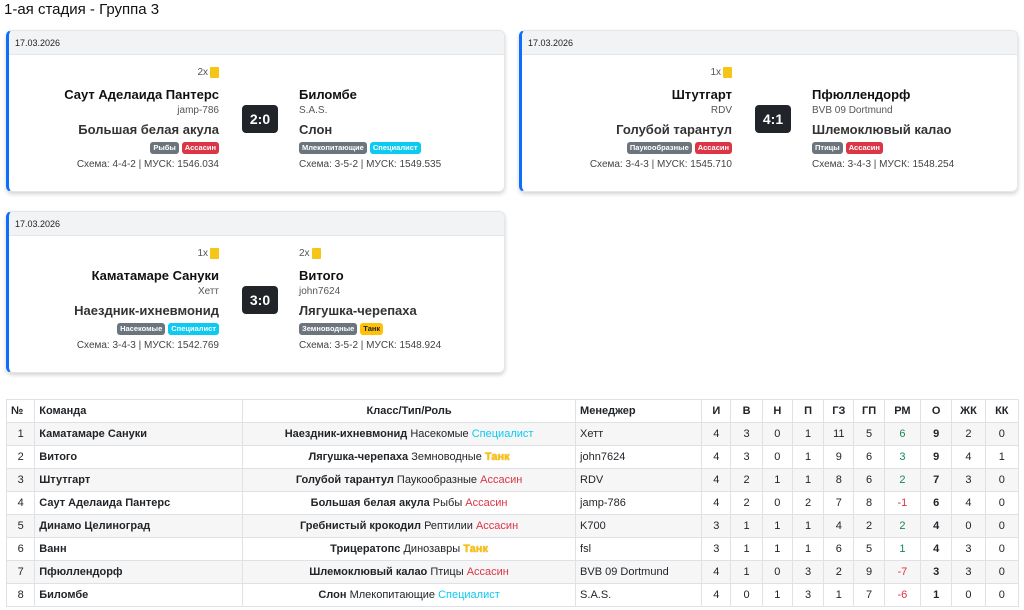 This screenshot has width=1024, height=610. Describe the element at coordinates (409, 411) in the screenshot. I see `col-header-class: Класс/Тип/Роль` at that location.